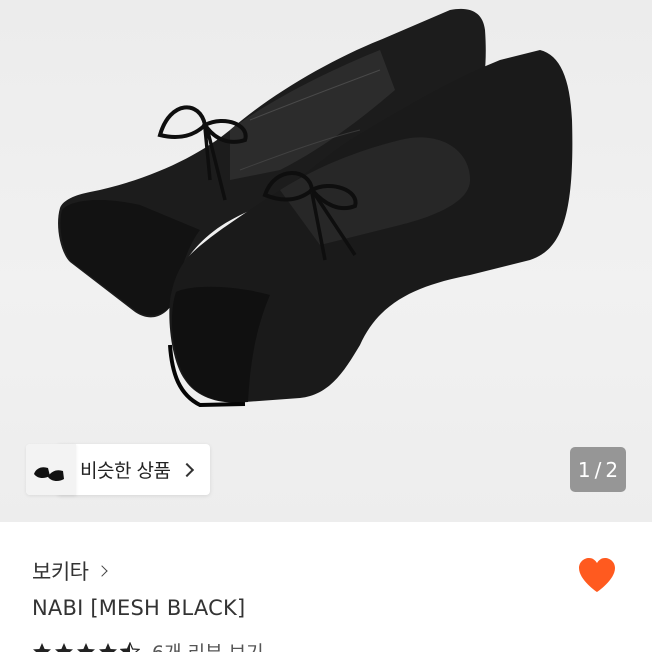  Describe the element at coordinates (60, 572) in the screenshot. I see `brand-name: 보키타` at that location.